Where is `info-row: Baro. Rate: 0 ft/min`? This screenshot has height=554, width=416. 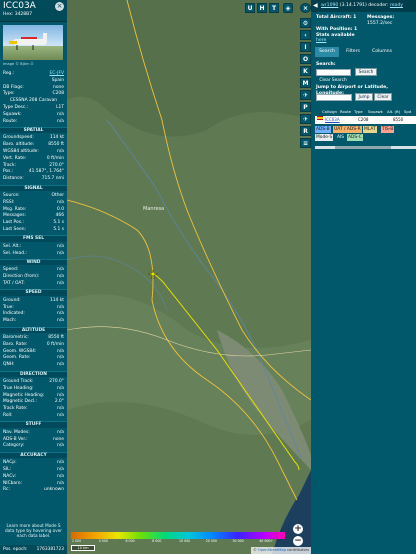
info-row: Baro. Rate: 0 ft/min is located at coordinates (33, 345).